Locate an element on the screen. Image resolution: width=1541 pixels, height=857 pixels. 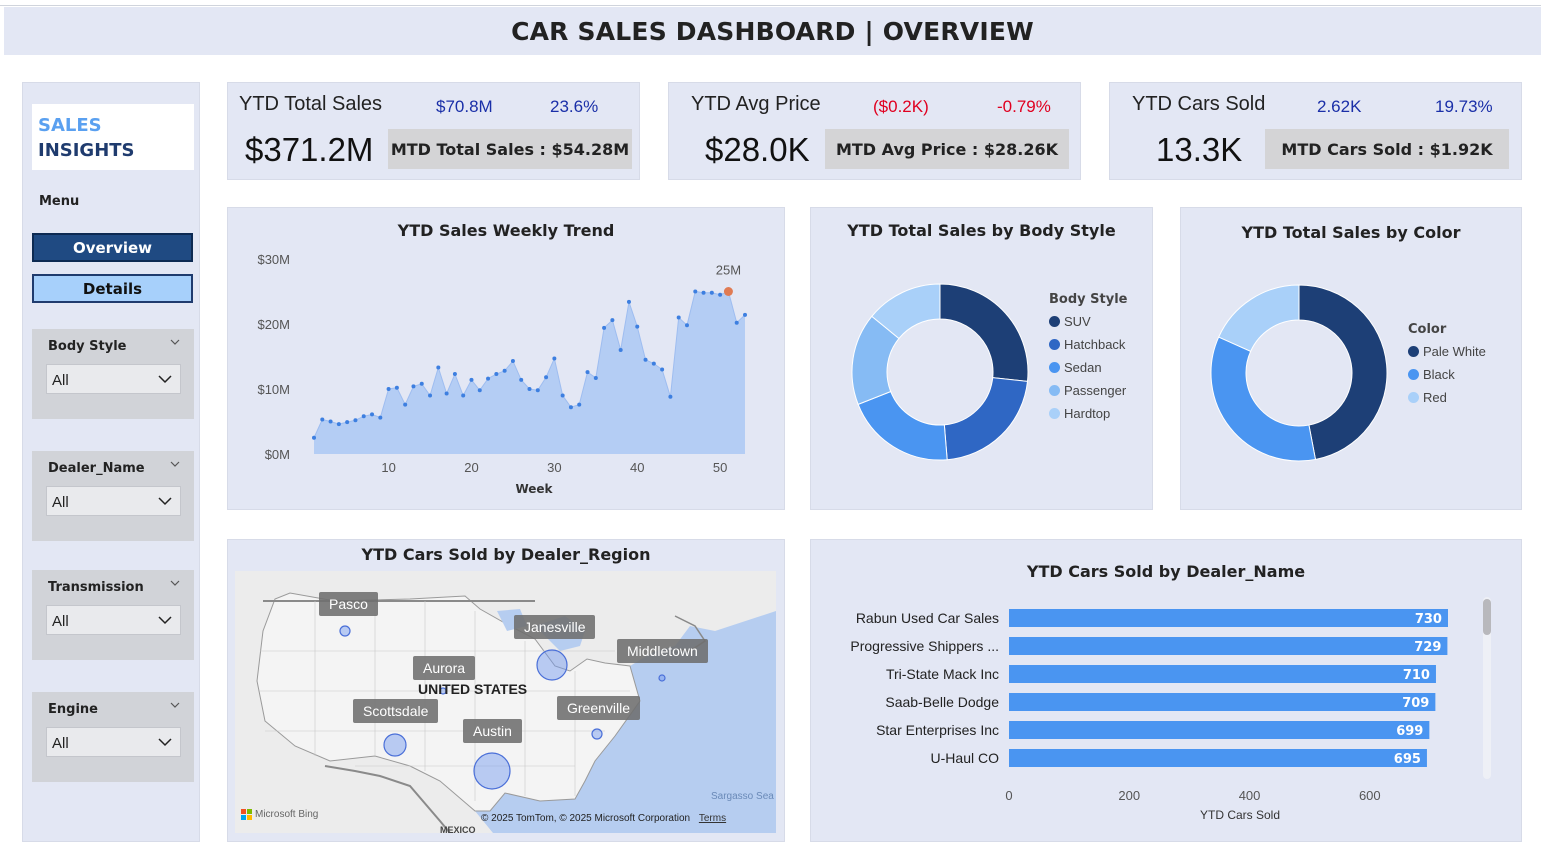
slicer-transmission: Transmission All is located at coordinates (113, 615).